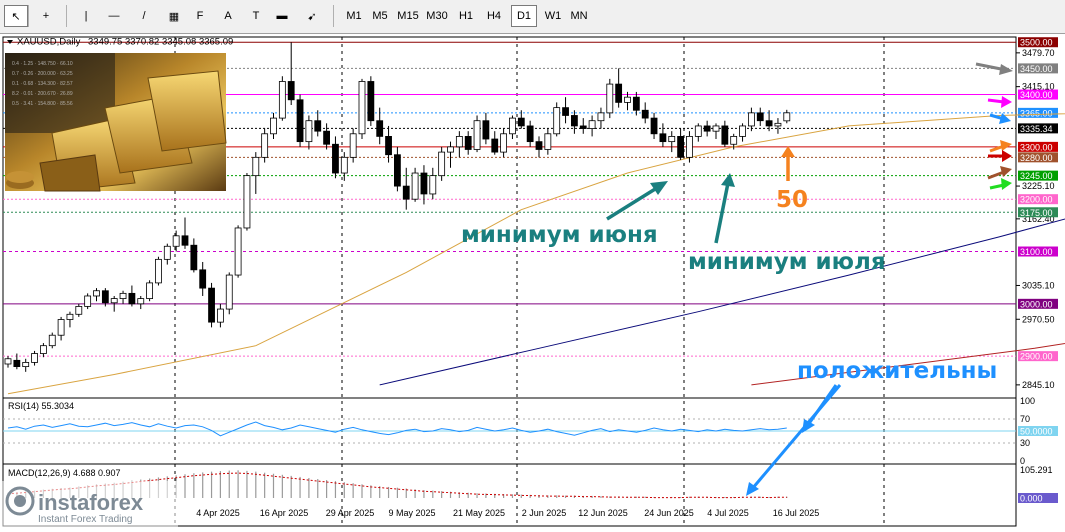 This screenshot has height=532, width=1065. Describe the element at coordinates (1038, 285) in the screenshot. I see `y-tick-label: 3035.10` at that location.